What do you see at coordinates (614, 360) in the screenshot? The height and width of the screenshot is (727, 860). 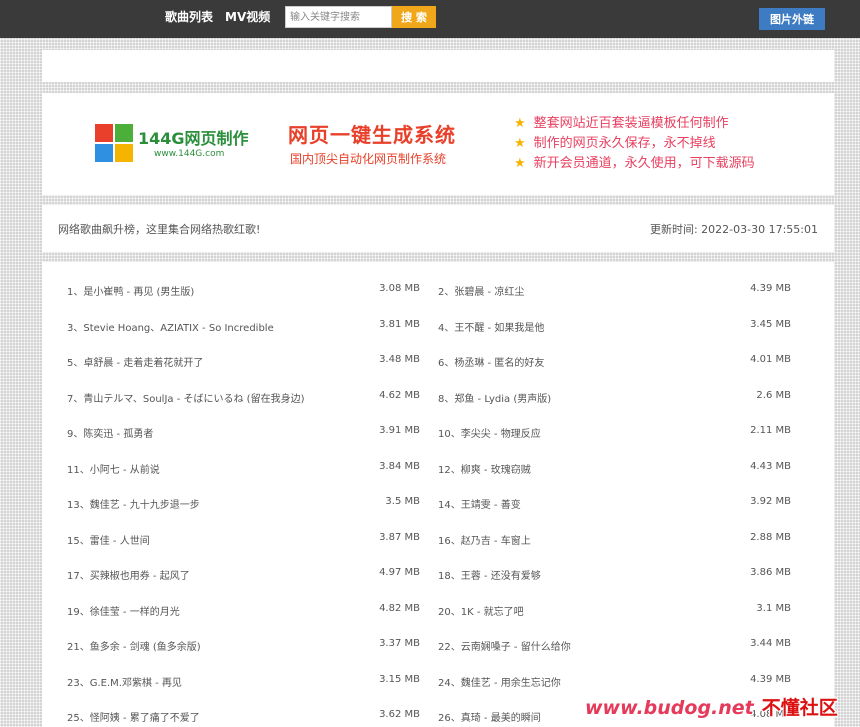 I see `song-row: 6、杨丞琳 - 匿名的好友 4.01 MB` at bounding box center [614, 360].